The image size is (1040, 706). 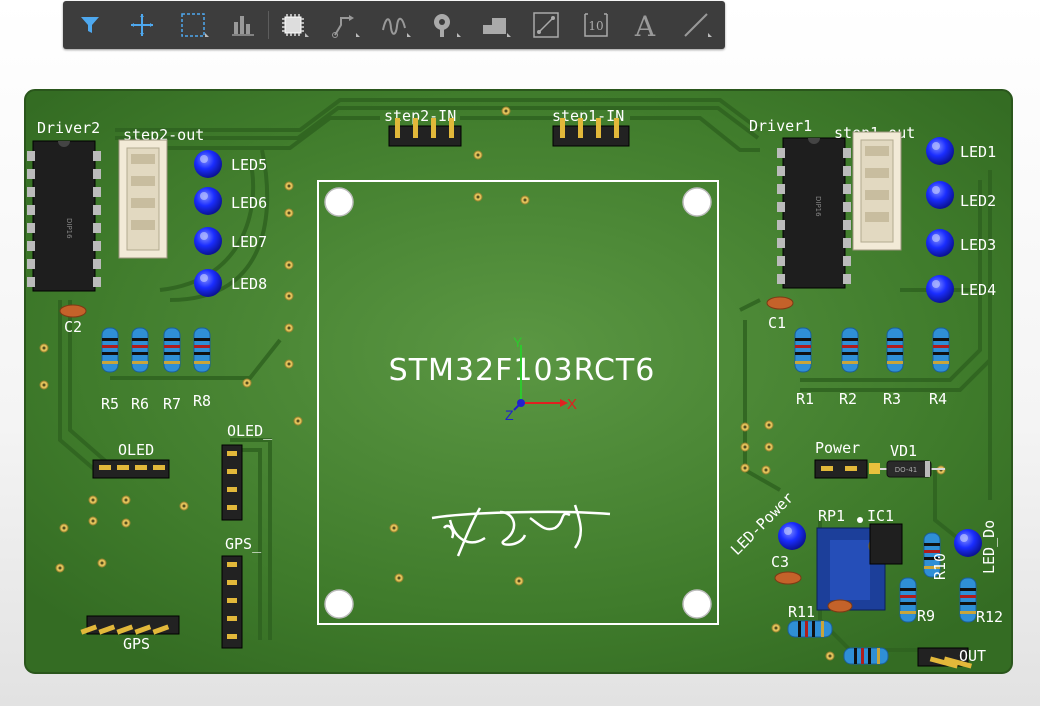 I want to click on r12-resistor, so click(x=968, y=600).